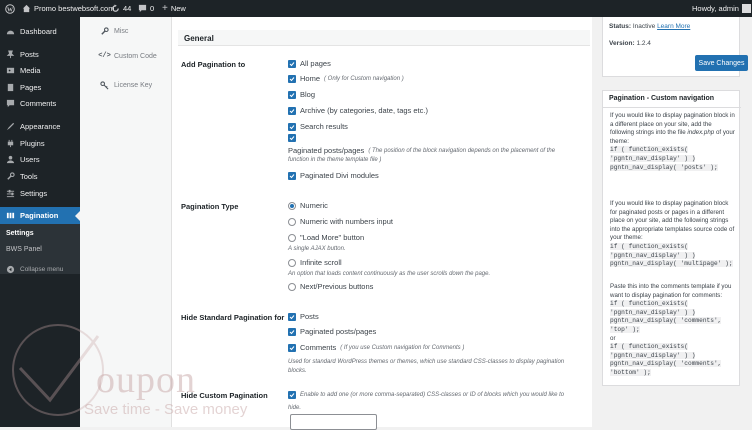  What do you see at coordinates (292, 138) in the screenshot?
I see `option-paginated-checkbox` at bounding box center [292, 138].